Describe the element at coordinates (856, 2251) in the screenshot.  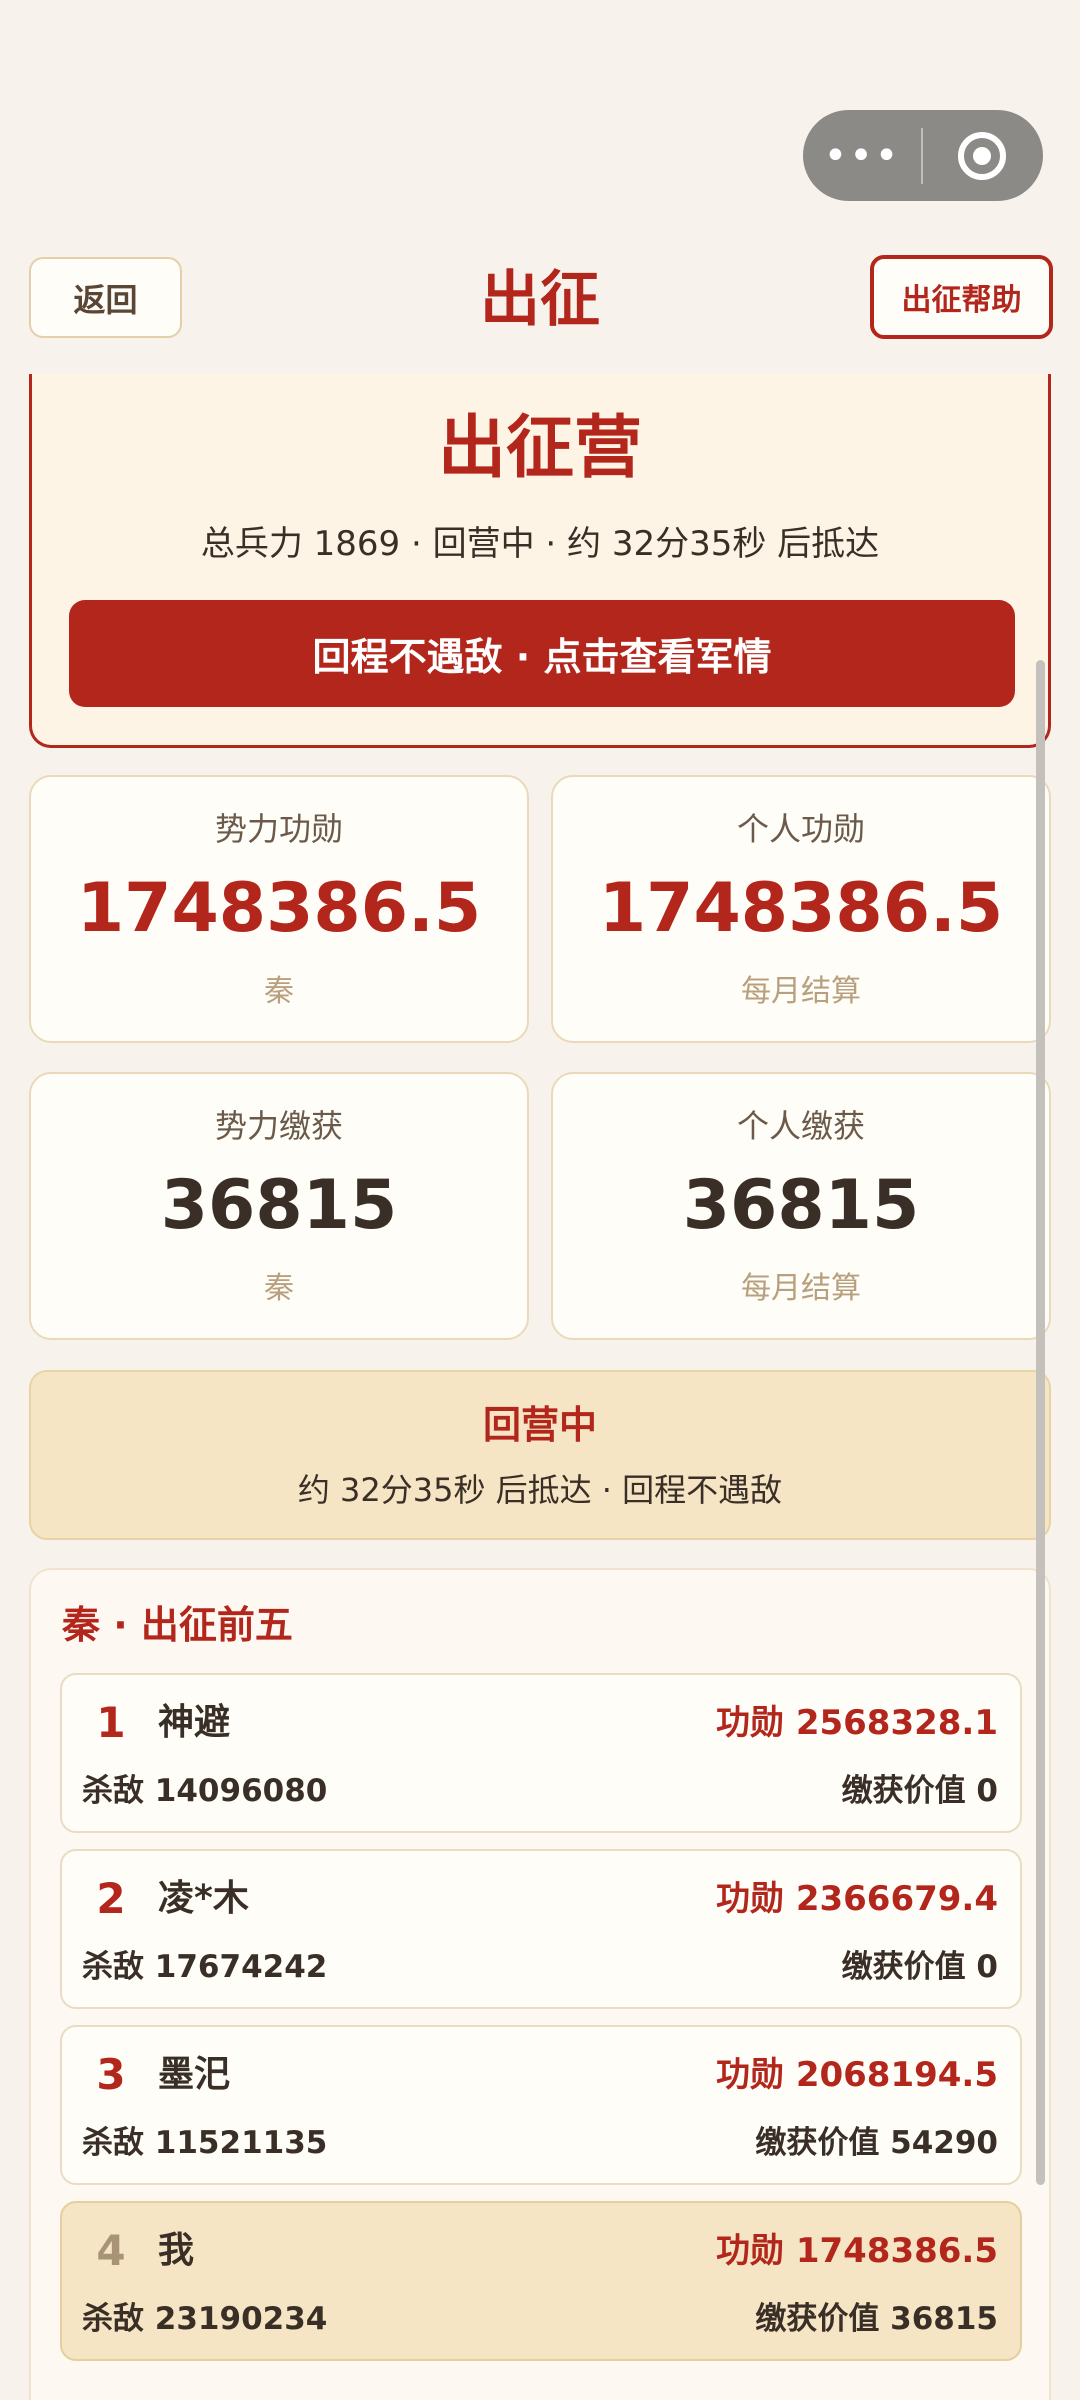
I see `player-merit: 功勋 1748386.5` at that location.